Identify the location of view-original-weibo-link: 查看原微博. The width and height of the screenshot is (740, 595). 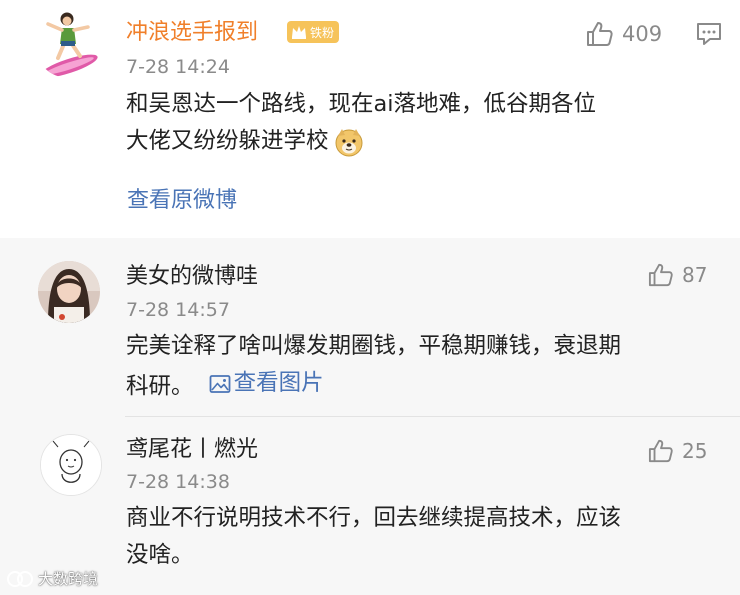
(182, 201).